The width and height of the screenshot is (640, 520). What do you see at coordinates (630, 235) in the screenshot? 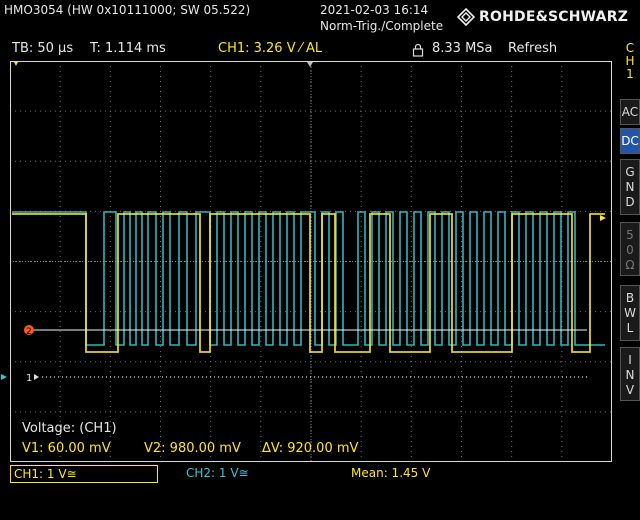
I see `side-menu-letter: 5` at bounding box center [630, 235].